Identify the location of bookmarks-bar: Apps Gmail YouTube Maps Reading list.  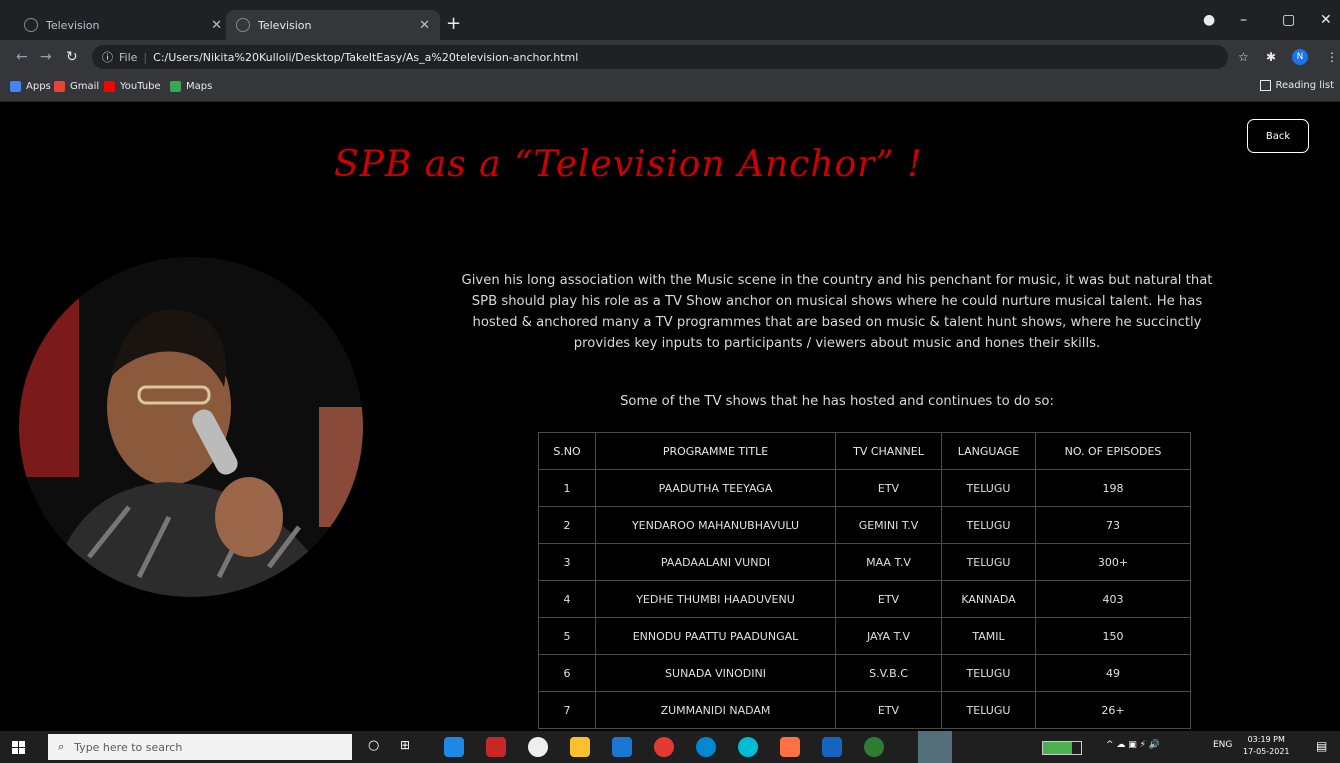
(670, 88).